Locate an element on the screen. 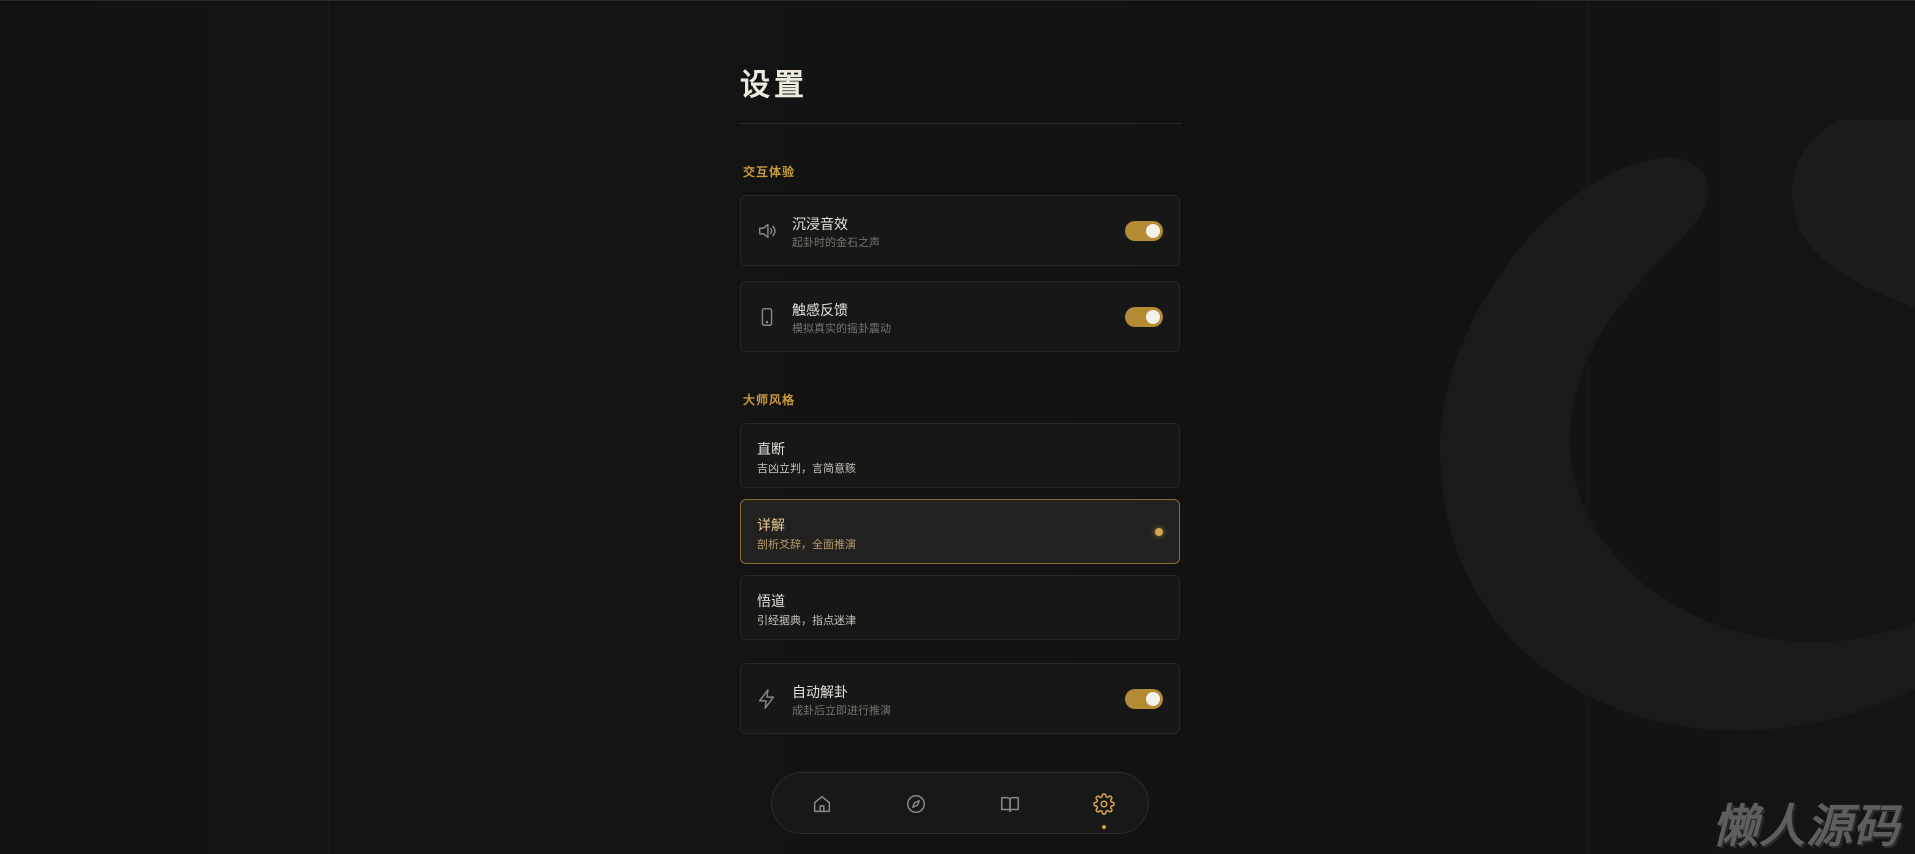 This screenshot has width=1915, height=854. auto-interpret-card: 自动解卦 成卦后立即进行推演 is located at coordinates (960, 698).